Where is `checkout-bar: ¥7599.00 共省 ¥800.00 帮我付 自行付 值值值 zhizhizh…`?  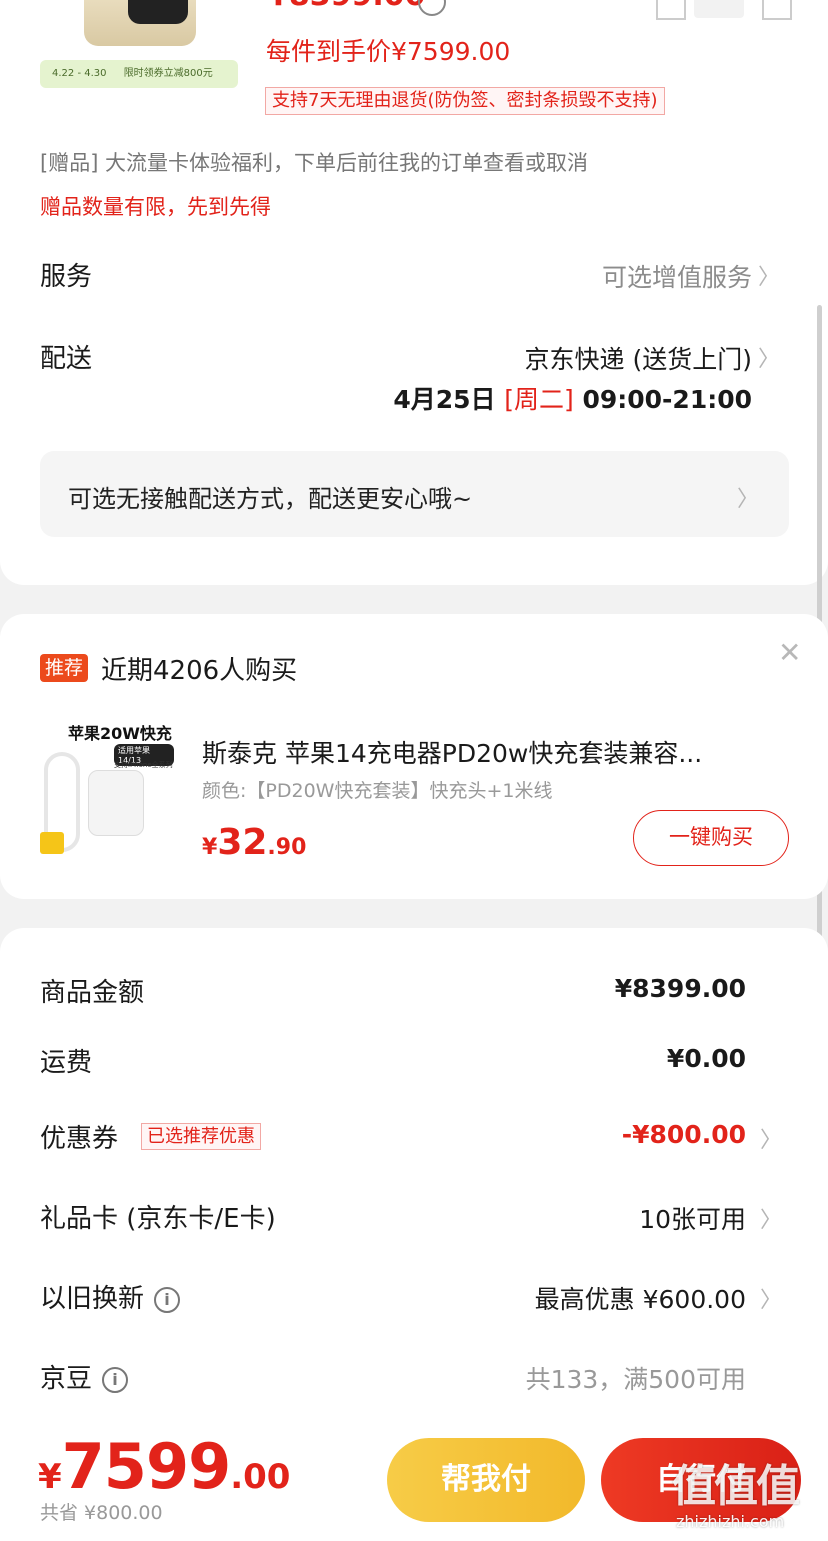
checkout-bar: ¥7599.00 共省 ¥800.00 帮我付 自行付 值值值 zhizhizh… is located at coordinates (414, 1479).